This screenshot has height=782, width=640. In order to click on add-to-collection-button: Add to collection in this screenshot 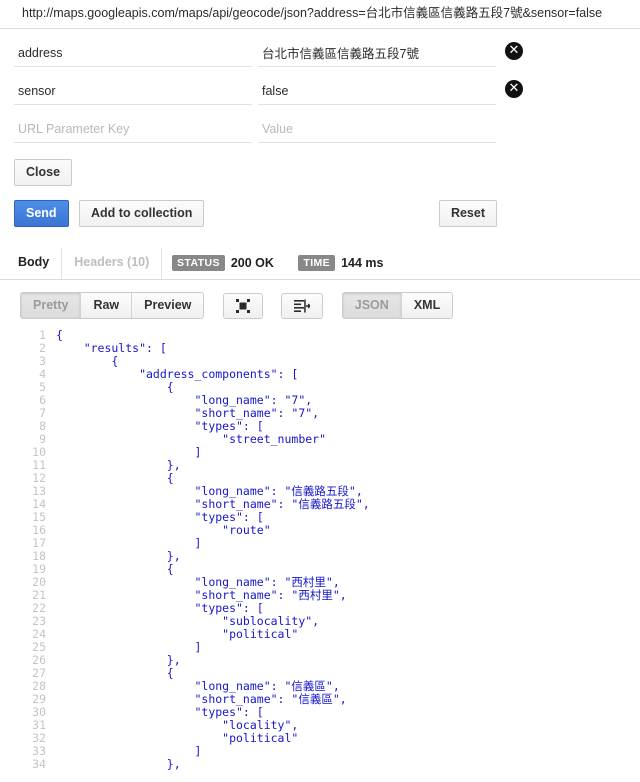, I will do `click(142, 213)`.